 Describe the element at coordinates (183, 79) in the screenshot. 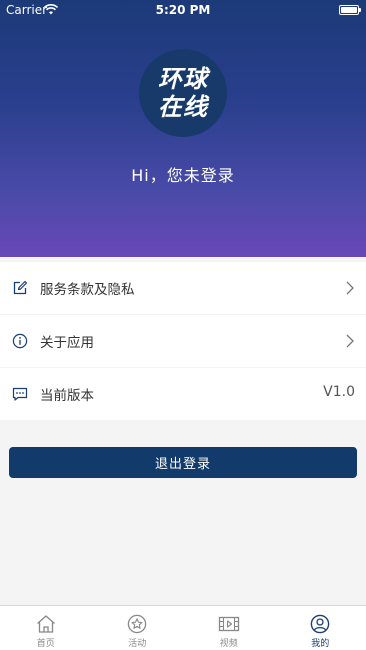

I see `logo-line-1: 环球` at that location.